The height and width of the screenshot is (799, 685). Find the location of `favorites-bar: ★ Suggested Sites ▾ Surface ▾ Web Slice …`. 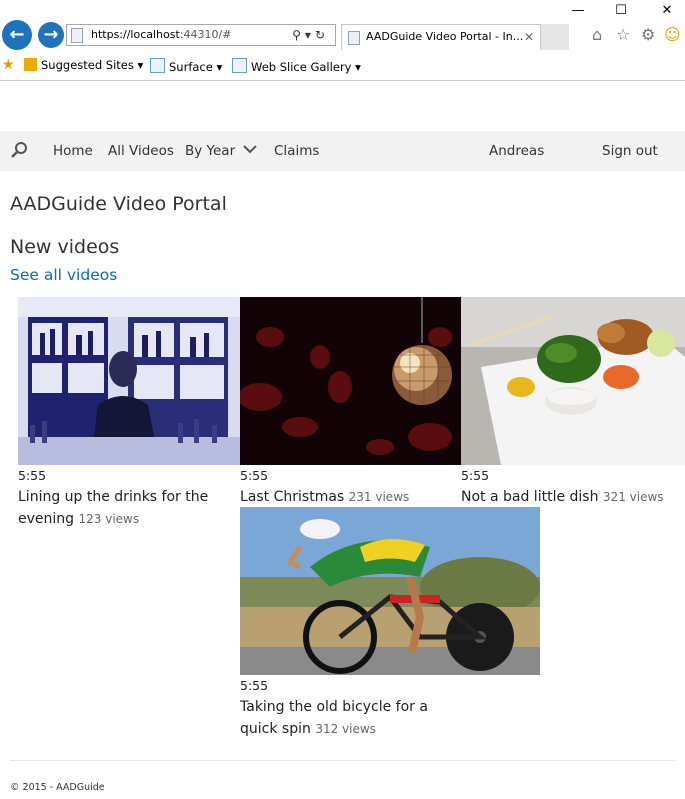

favorites-bar: ★ Suggested Sites ▾ Surface ▾ Web Slice … is located at coordinates (342, 67).